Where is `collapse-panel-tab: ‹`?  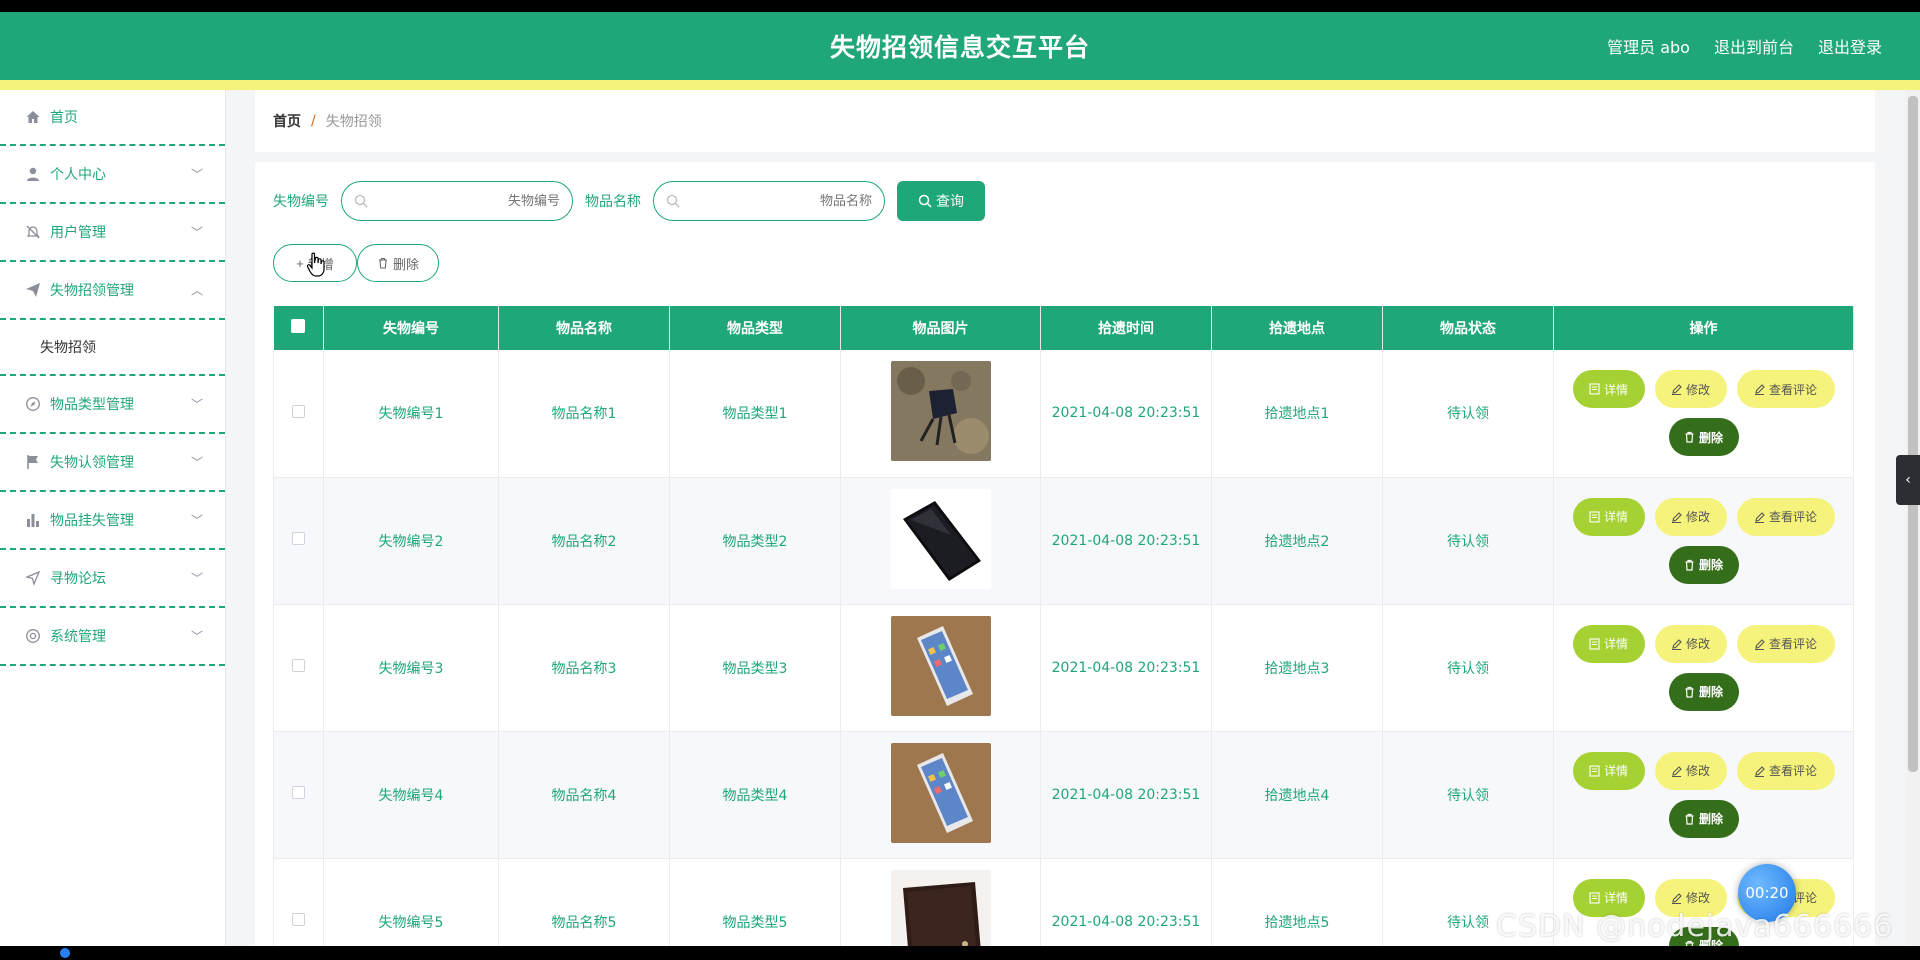 collapse-panel-tab: ‹ is located at coordinates (1908, 480).